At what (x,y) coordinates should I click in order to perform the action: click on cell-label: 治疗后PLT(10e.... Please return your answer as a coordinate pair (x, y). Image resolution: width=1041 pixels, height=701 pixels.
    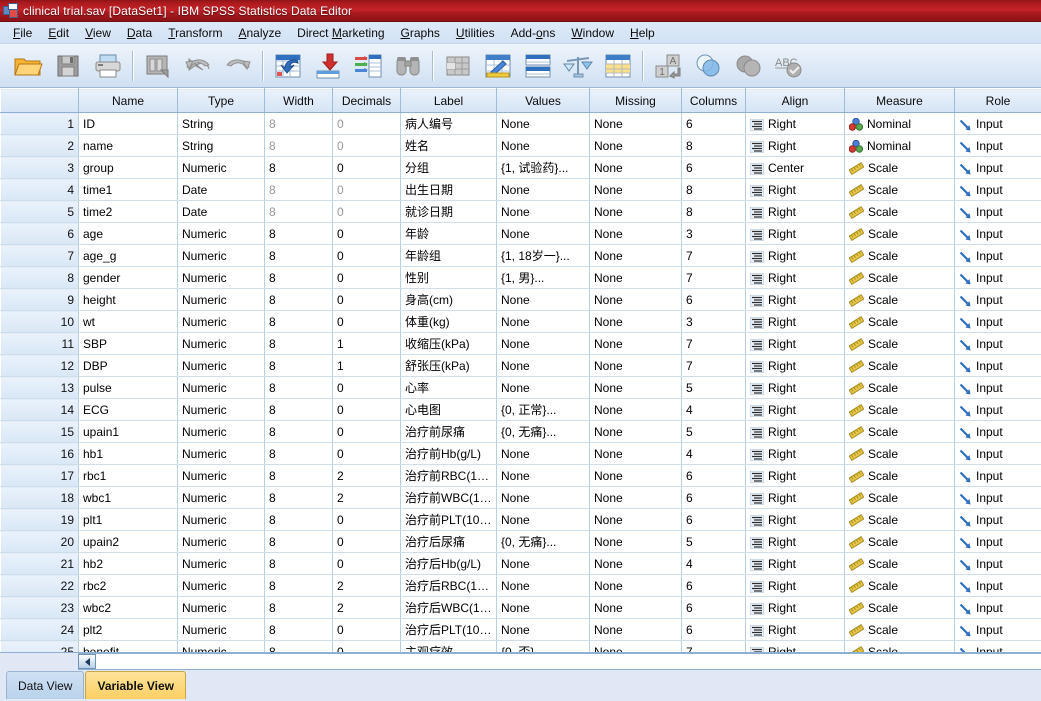
    Looking at the image, I should click on (448, 629).